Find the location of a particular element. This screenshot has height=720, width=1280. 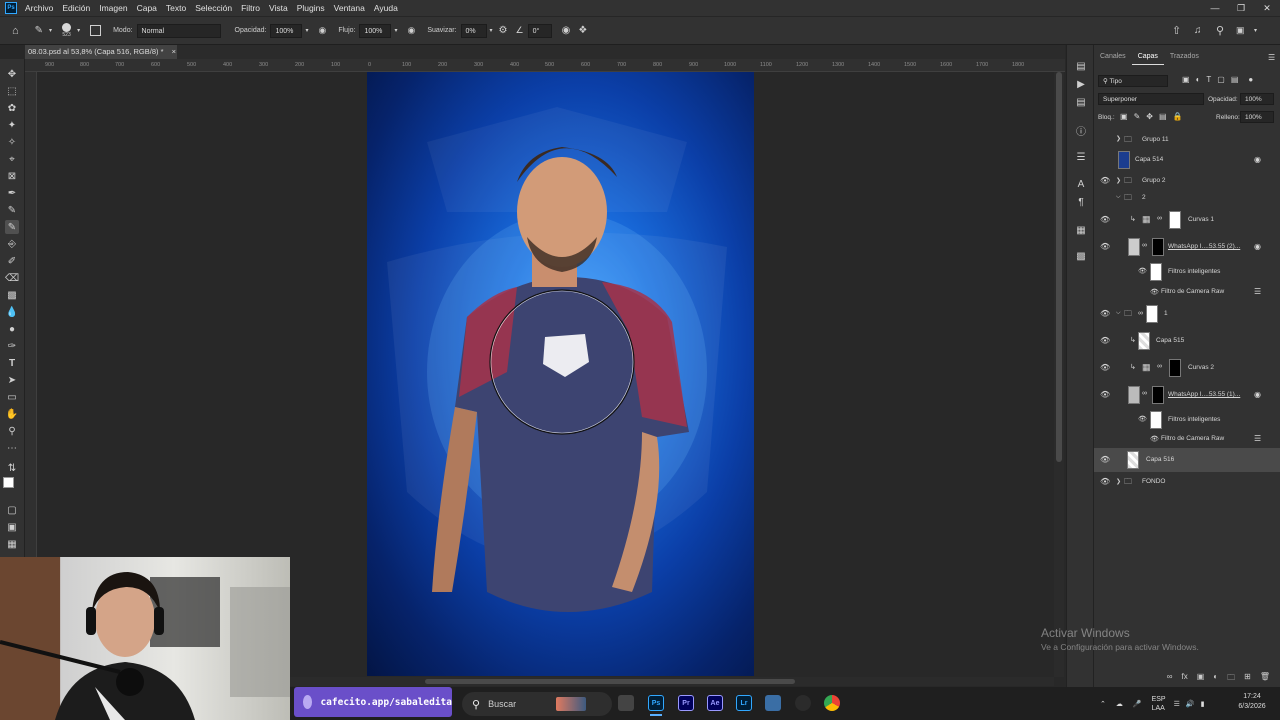

blend-mode-select: Superponer is located at coordinates (1151, 99).